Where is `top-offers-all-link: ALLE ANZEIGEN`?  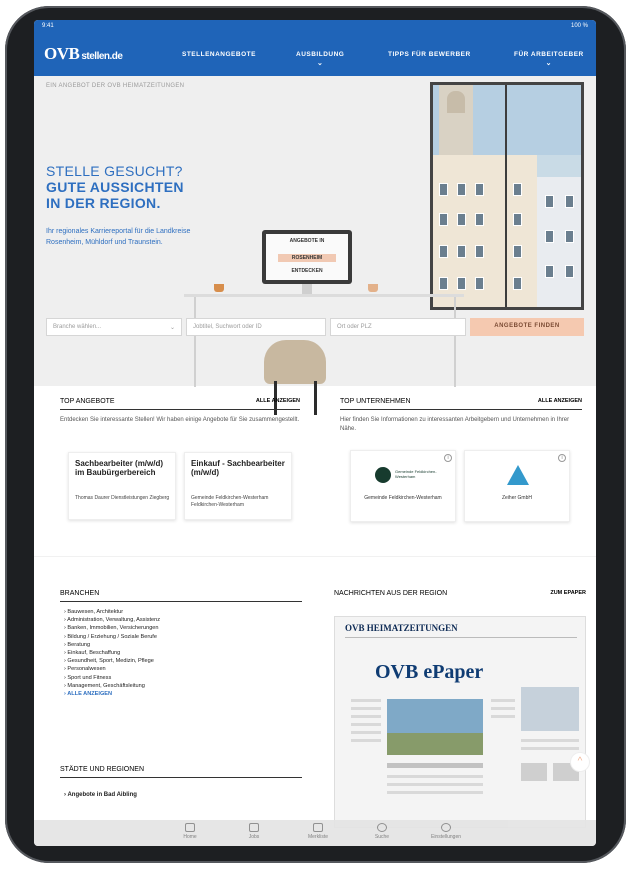 top-offers-all-link: ALLE ANZEIGEN is located at coordinates (278, 401).